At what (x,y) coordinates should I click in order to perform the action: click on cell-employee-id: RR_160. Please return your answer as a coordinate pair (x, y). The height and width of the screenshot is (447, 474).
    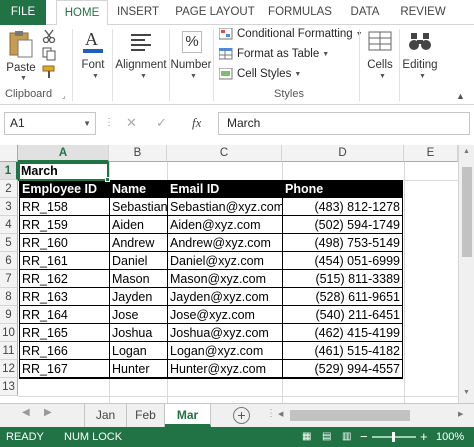
    Looking at the image, I should click on (64, 243).